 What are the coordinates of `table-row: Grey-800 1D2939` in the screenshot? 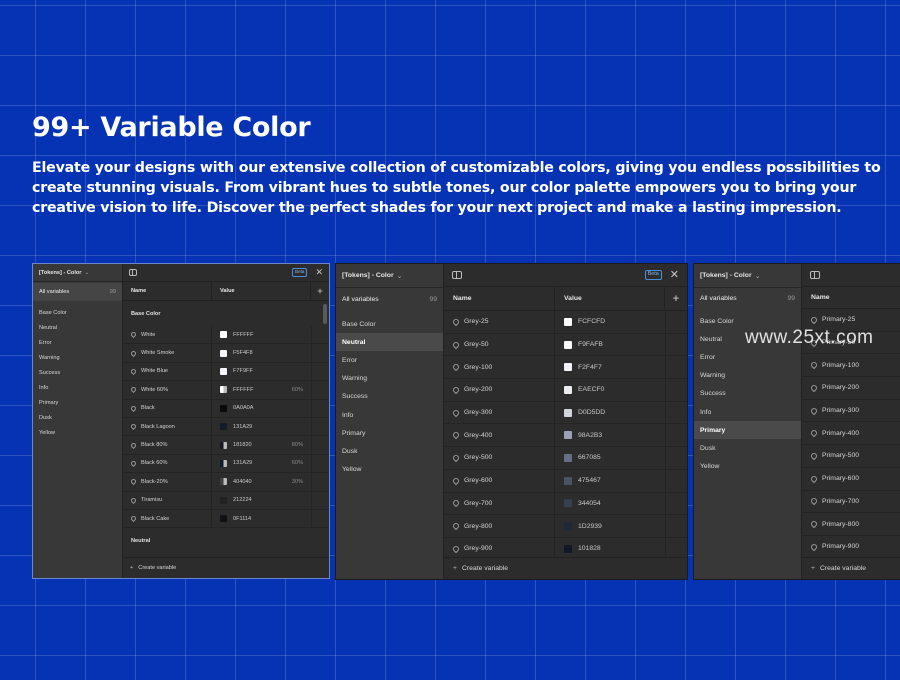 It's located at (565, 526).